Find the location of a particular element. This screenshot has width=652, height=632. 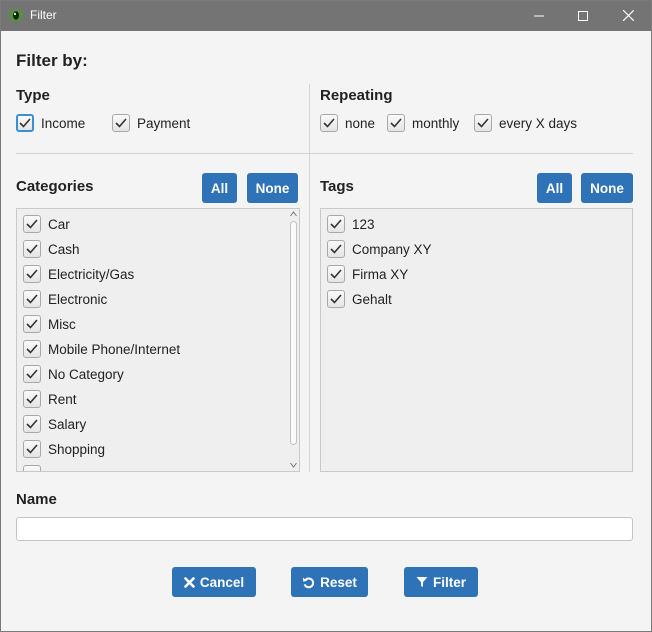

income-checkbox: Income is located at coordinates (50, 123).